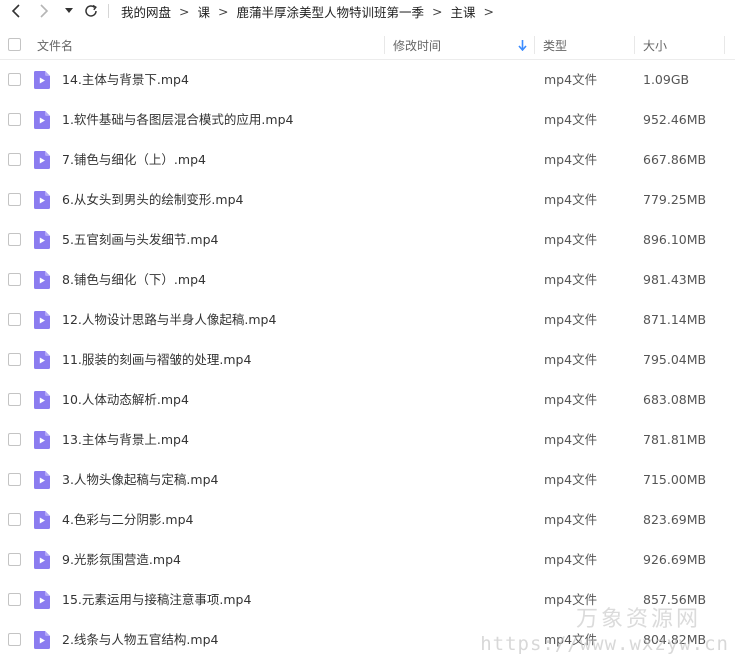 The width and height of the screenshot is (735, 663). I want to click on file-name: 6.从女头到男头的绘制变形.mp4, so click(152, 200).